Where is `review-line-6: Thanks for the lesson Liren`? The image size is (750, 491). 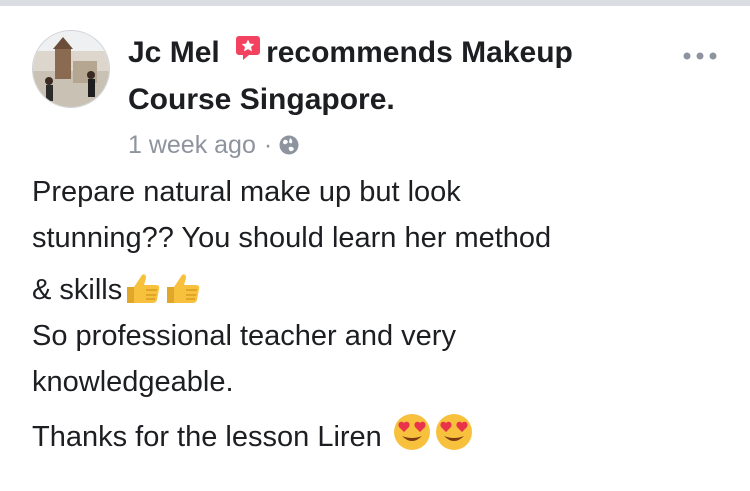 review-line-6: Thanks for the lesson Liren is located at coordinates (253, 434).